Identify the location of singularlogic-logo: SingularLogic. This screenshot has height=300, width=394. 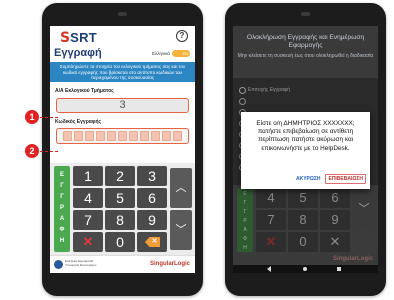
(169, 264).